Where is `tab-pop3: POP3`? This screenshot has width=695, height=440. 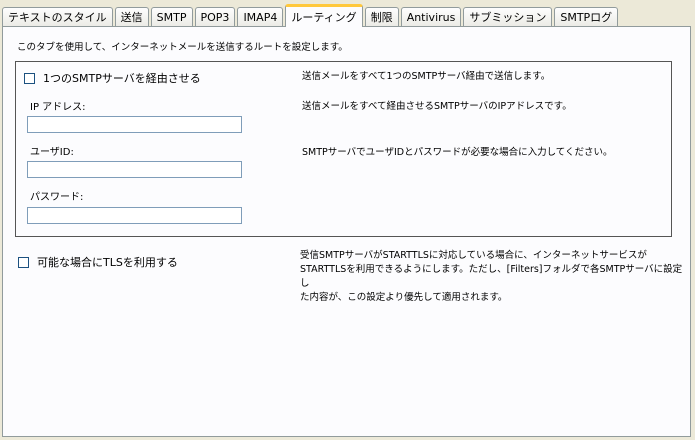
tab-pop3: POP3 is located at coordinates (215, 16).